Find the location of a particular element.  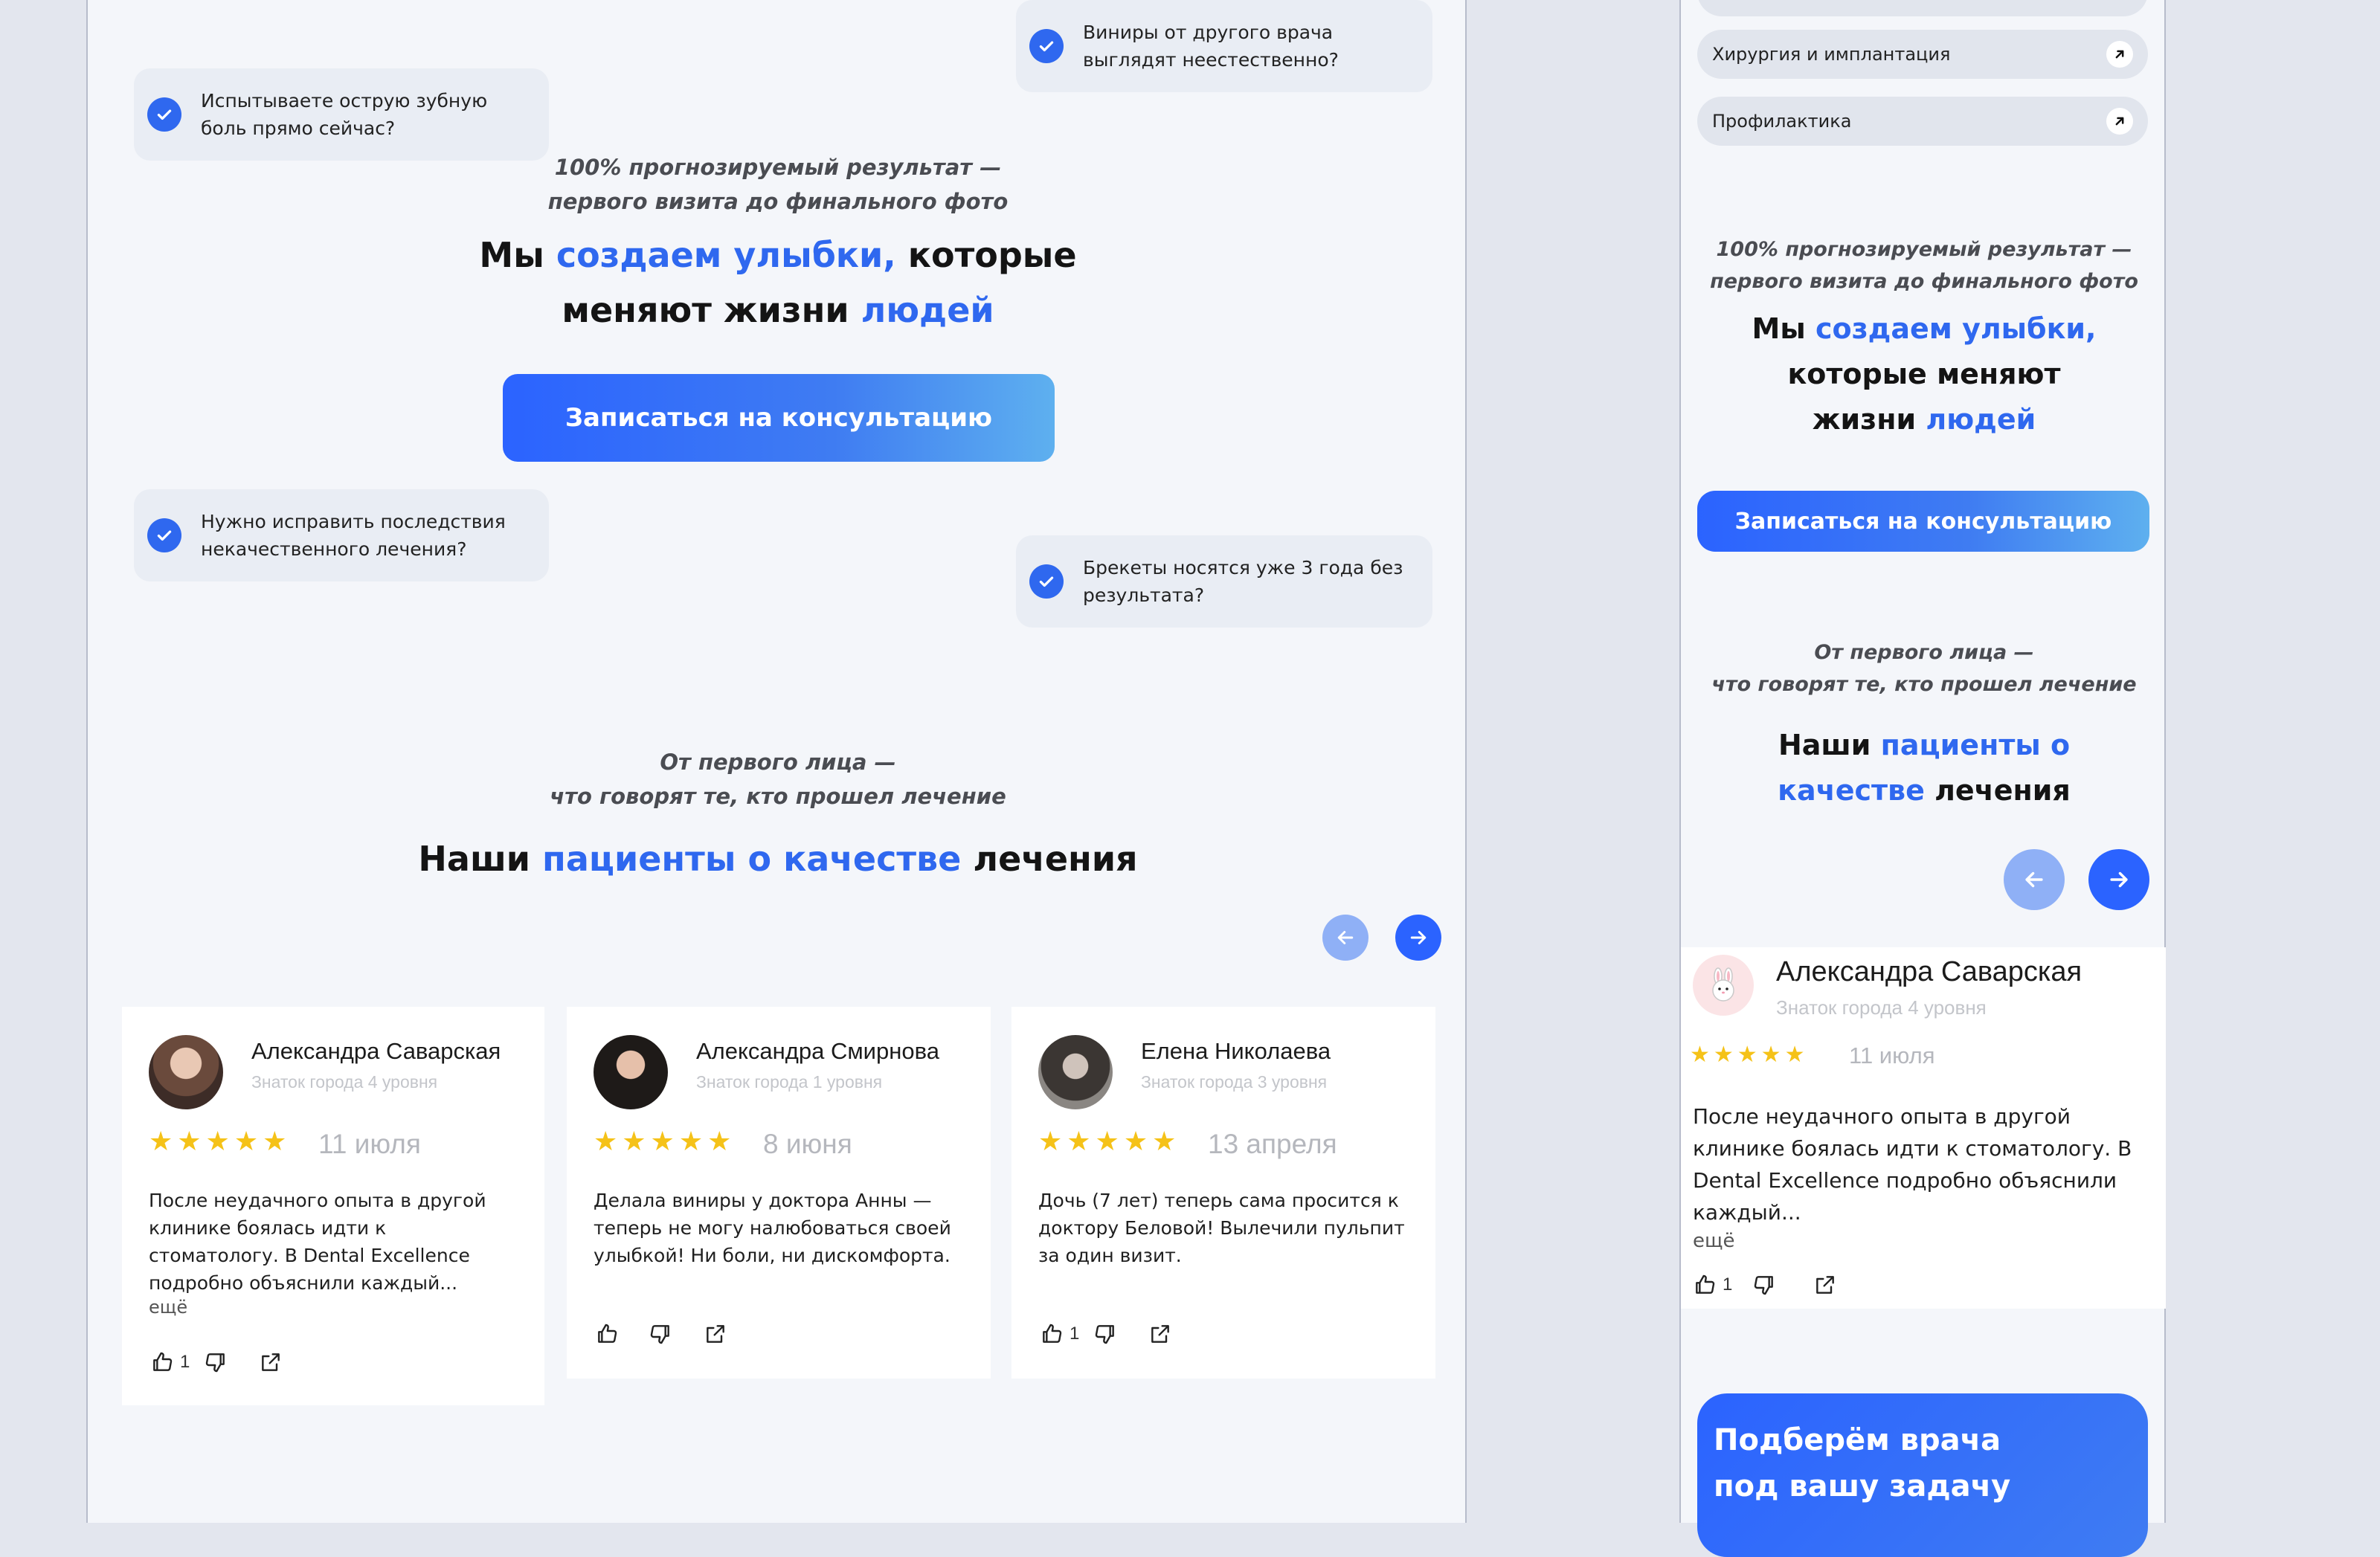

service-nav-item-prevention: Профилактика is located at coordinates (1923, 121).